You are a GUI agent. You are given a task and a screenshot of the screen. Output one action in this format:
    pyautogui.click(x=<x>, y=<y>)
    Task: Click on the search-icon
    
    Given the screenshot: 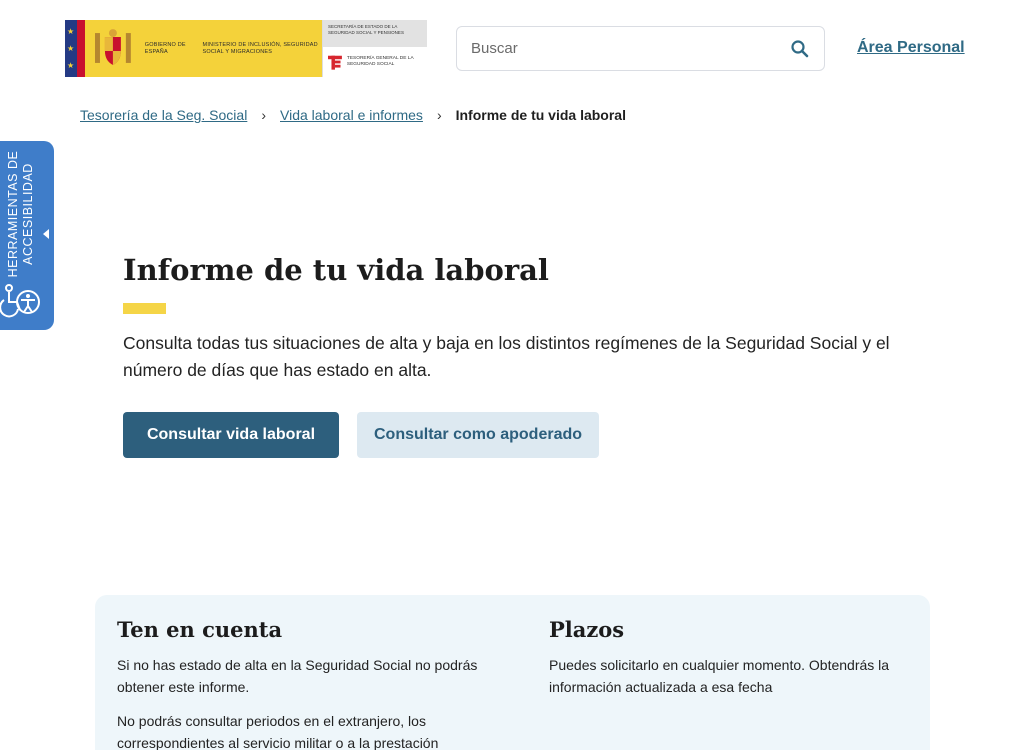 What is the action you would take?
    pyautogui.click(x=800, y=49)
    